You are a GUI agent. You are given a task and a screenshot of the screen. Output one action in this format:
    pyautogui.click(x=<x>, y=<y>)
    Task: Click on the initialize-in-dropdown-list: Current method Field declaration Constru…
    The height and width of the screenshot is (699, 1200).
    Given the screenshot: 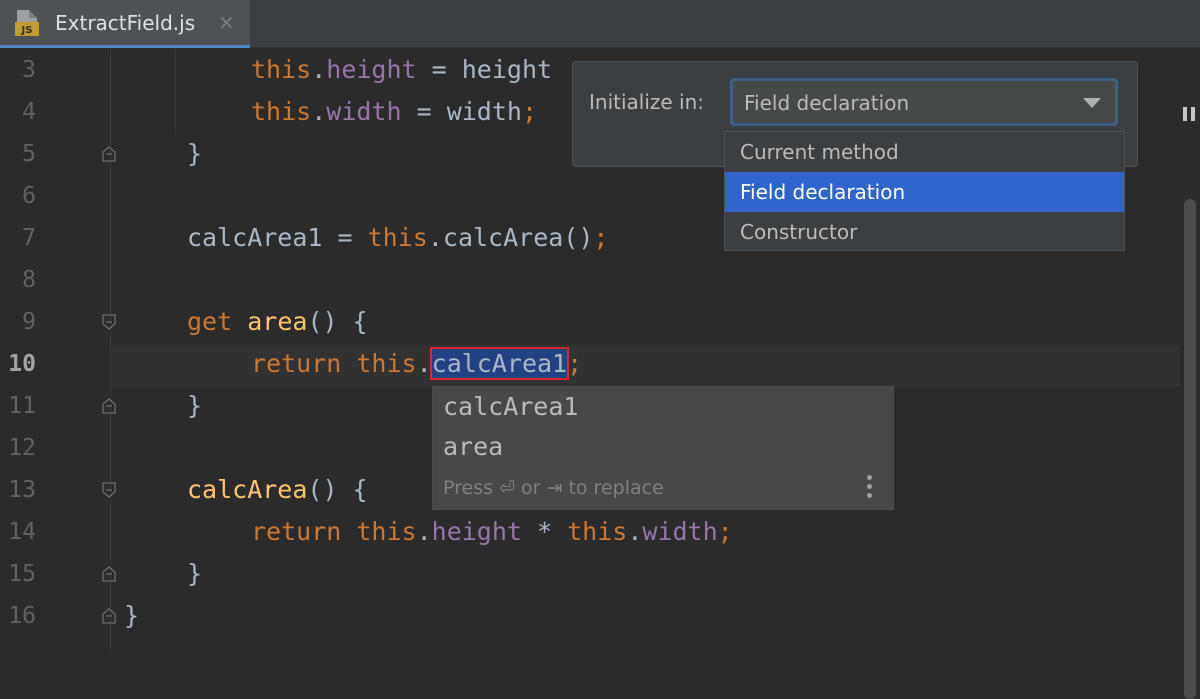 What is the action you would take?
    pyautogui.click(x=924, y=191)
    